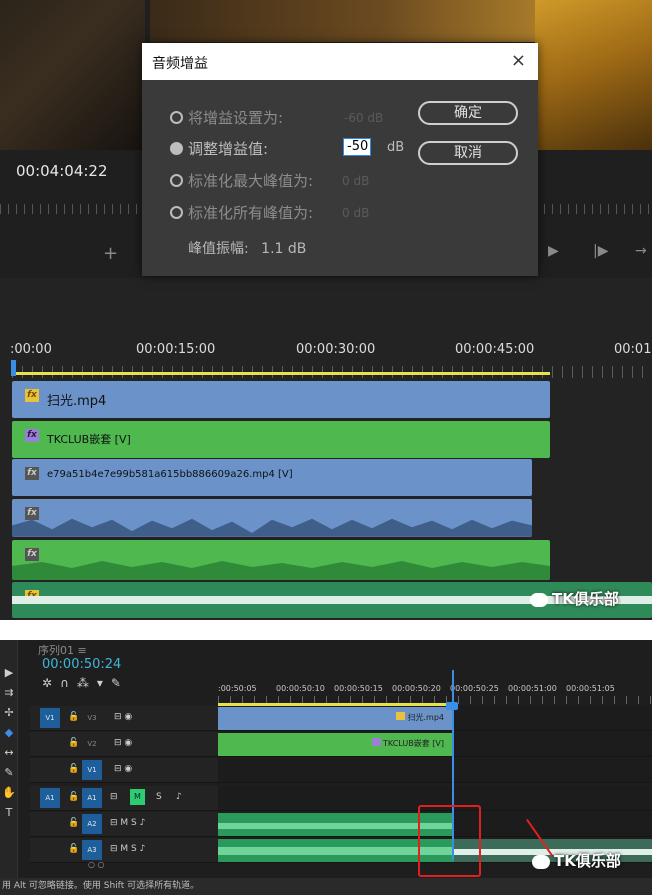  Describe the element at coordinates (62, 650) in the screenshot. I see `sequence-tab: 序列01 ≡` at that location.